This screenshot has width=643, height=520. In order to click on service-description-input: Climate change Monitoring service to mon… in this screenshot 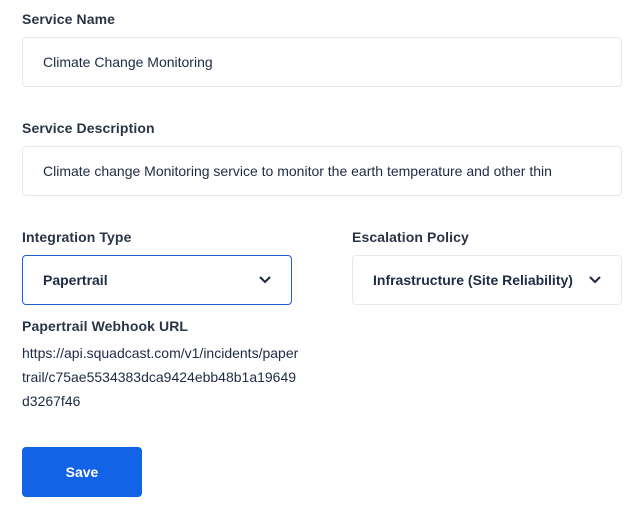, I will do `click(322, 171)`.